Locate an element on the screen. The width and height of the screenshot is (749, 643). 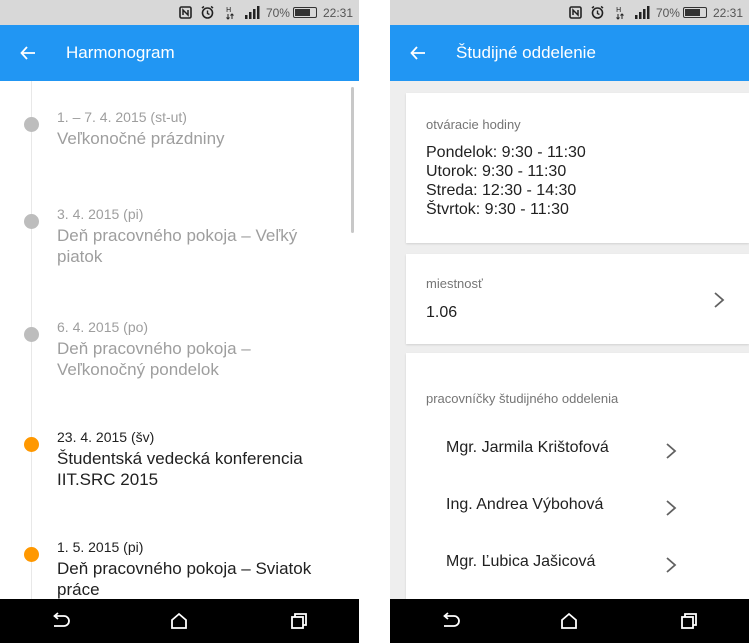
staff-name: Mgr. Ľubica Jašicová is located at coordinates (521, 561).